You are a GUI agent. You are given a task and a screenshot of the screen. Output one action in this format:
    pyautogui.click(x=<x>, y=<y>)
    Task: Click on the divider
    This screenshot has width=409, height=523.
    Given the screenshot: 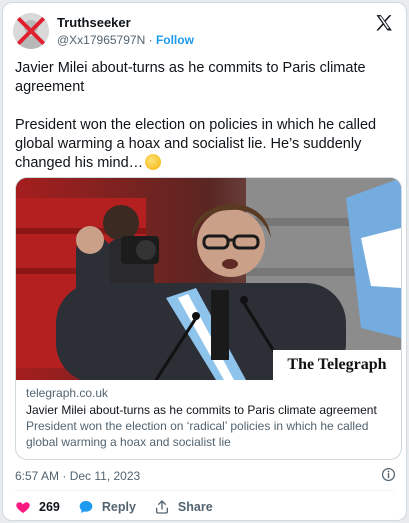 What is the action you would take?
    pyautogui.click(x=204, y=490)
    